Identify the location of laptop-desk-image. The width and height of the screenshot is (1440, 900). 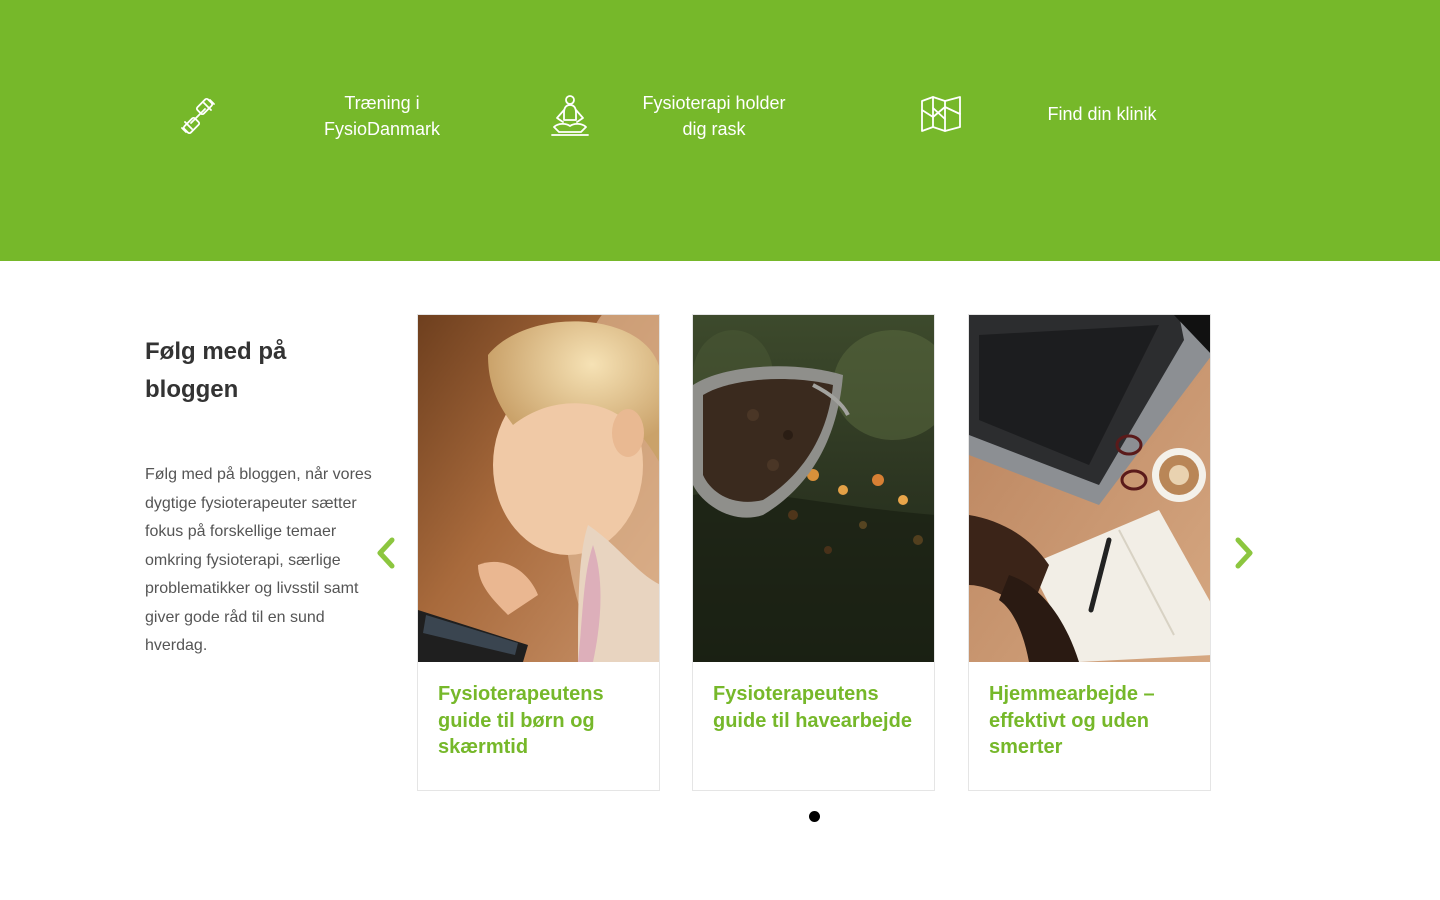
(1089, 488).